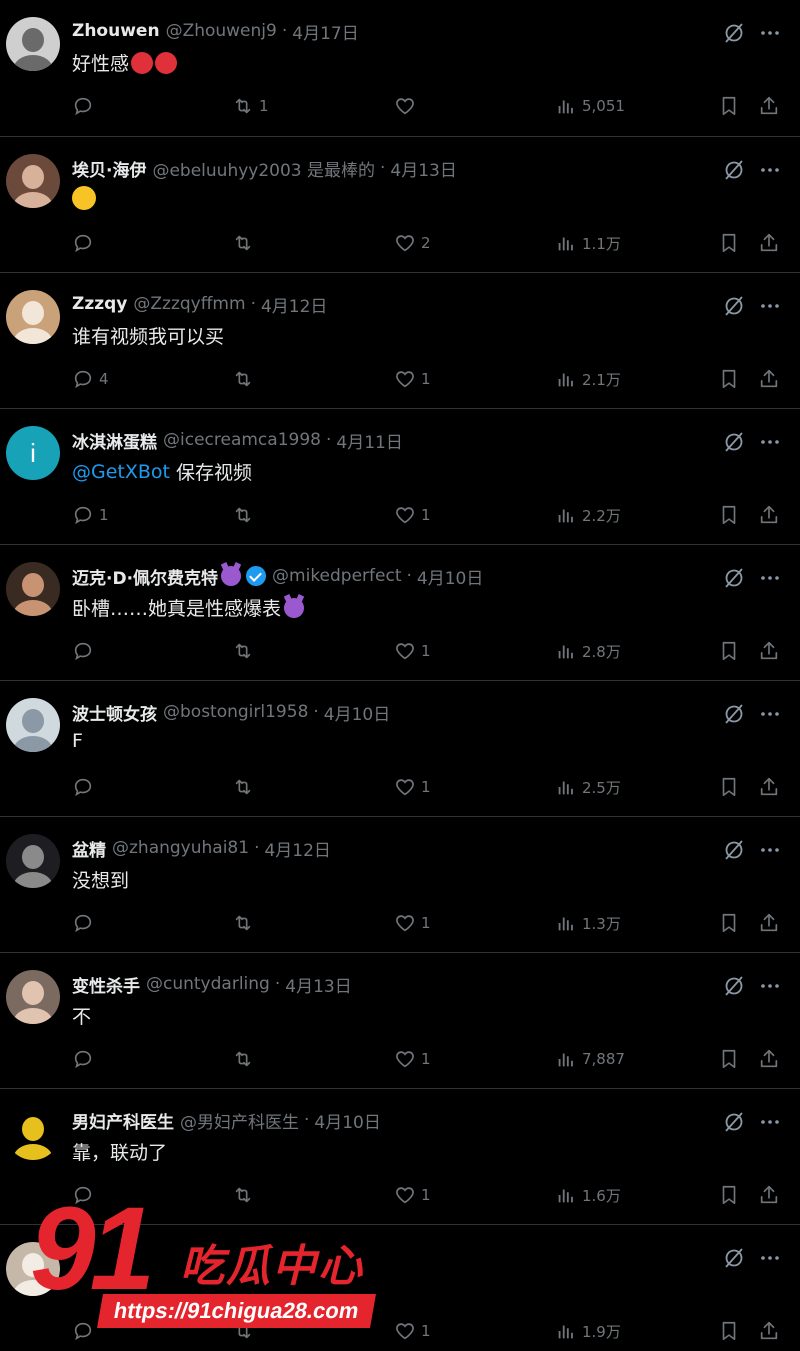 The image size is (800, 1351). I want to click on retweet-button: 1, so click(250, 106).